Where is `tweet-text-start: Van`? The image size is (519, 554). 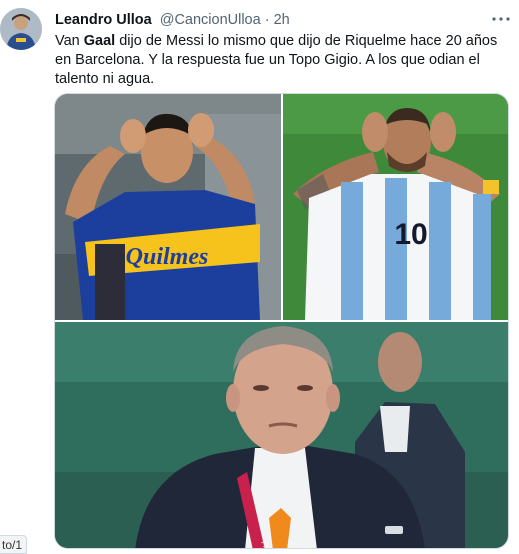
tweet-text-start: Van is located at coordinates (69, 41).